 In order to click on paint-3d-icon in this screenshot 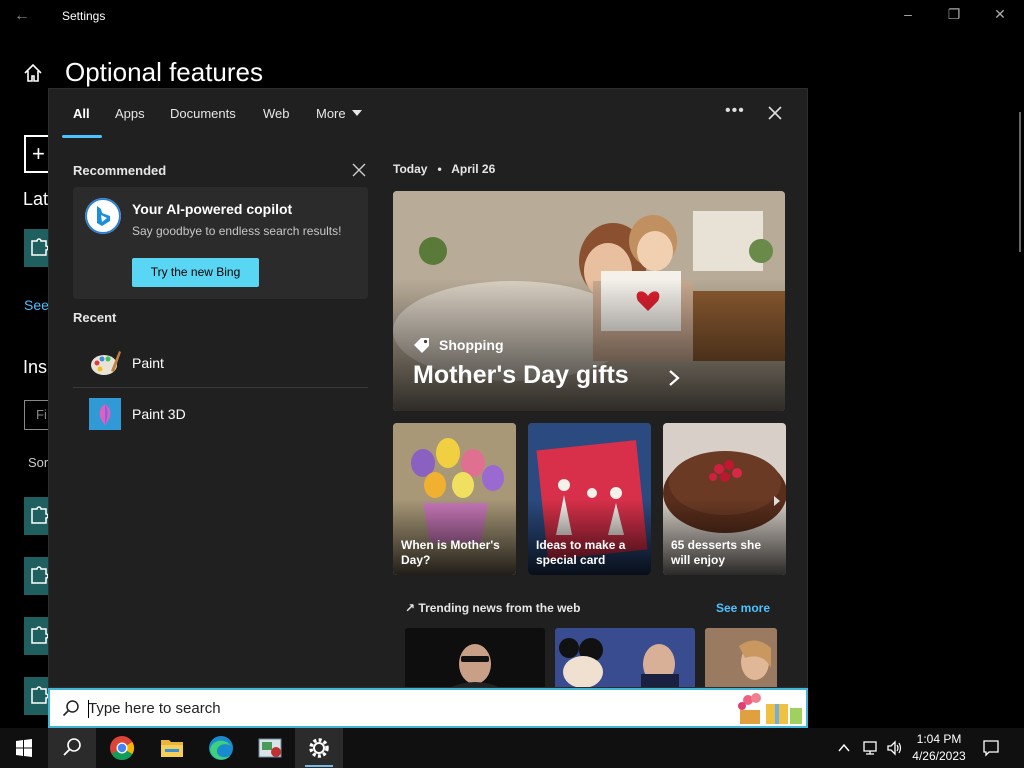, I will do `click(105, 414)`.